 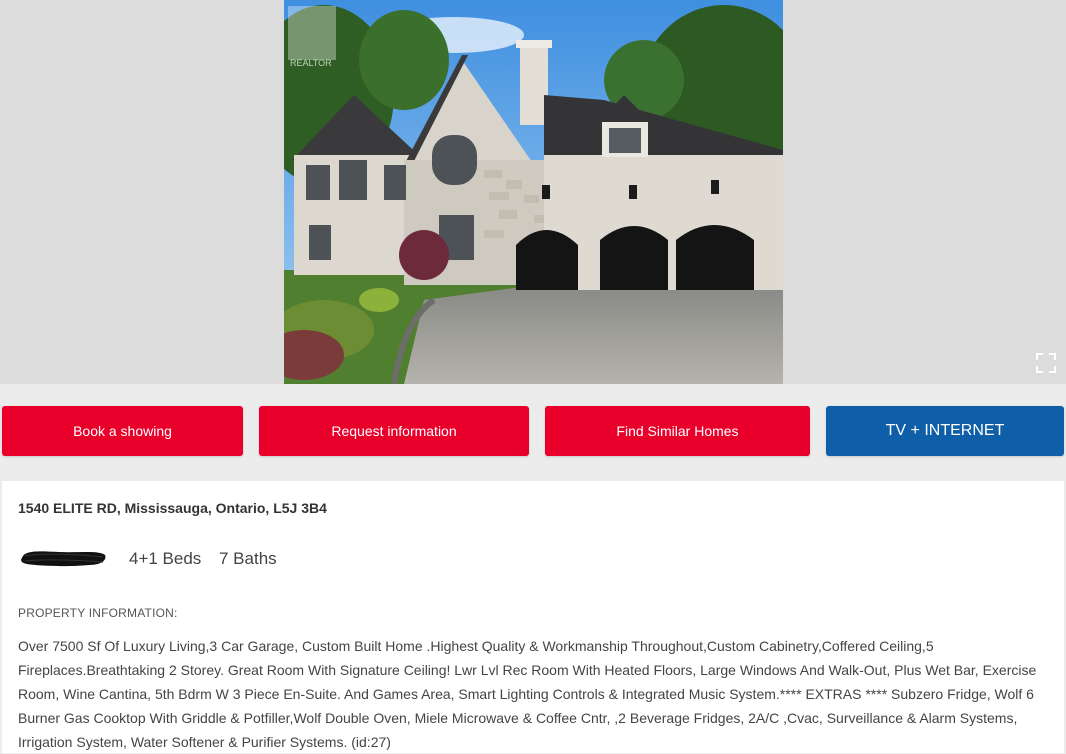 What do you see at coordinates (165, 558) in the screenshot?
I see `bedrooms-count: 4+1 Beds` at bounding box center [165, 558].